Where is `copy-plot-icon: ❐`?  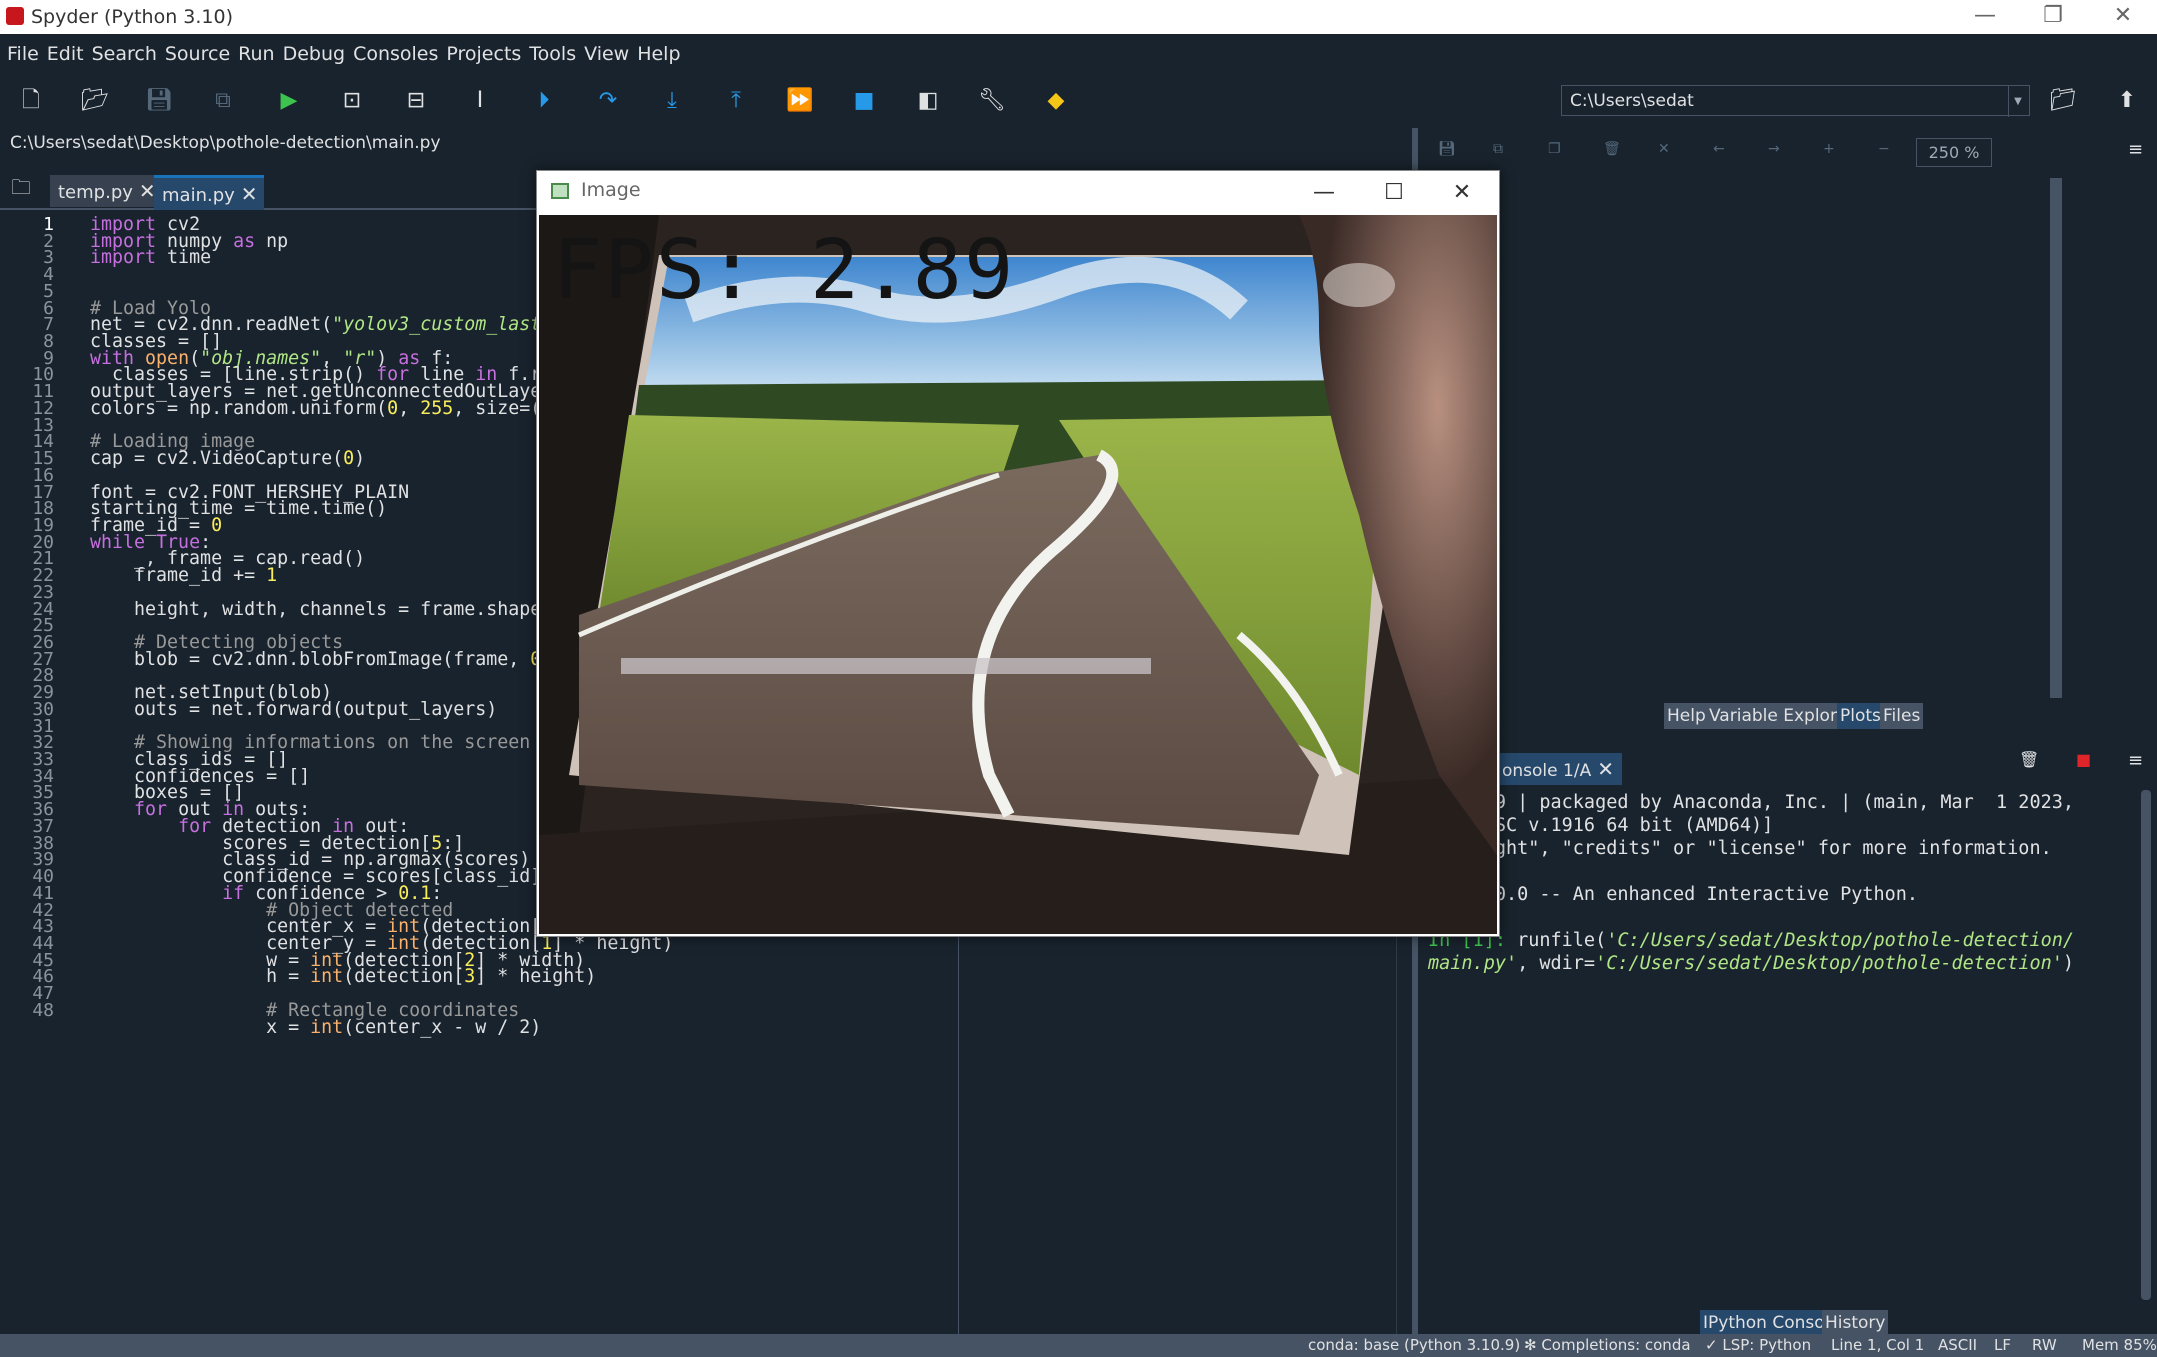 copy-plot-icon: ❐ is located at coordinates (1554, 149).